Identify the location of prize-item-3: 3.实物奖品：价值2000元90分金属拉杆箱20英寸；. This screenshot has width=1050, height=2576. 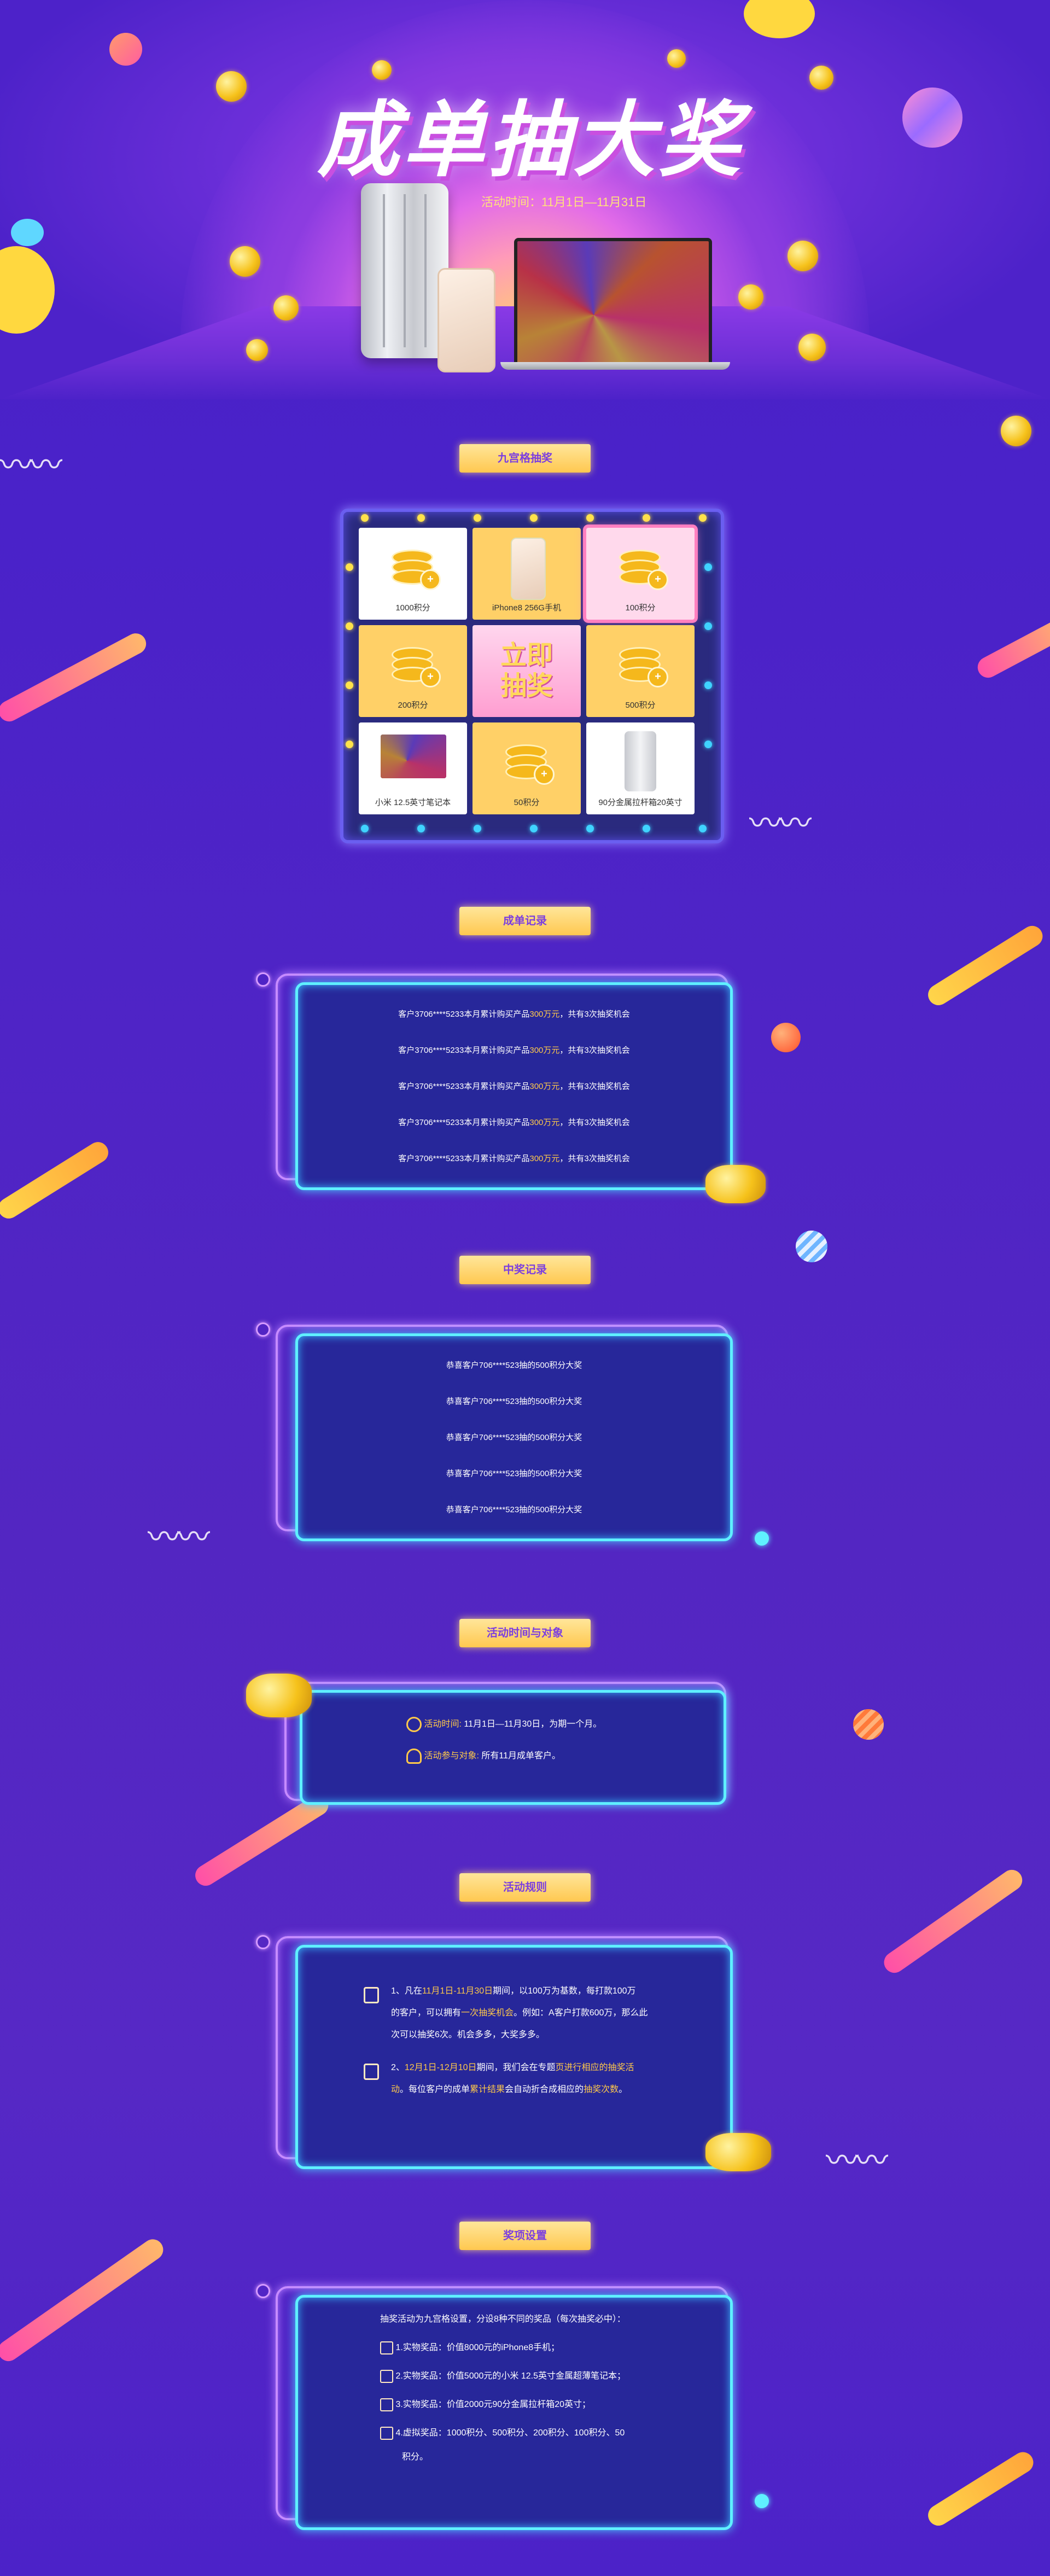
(485, 2405).